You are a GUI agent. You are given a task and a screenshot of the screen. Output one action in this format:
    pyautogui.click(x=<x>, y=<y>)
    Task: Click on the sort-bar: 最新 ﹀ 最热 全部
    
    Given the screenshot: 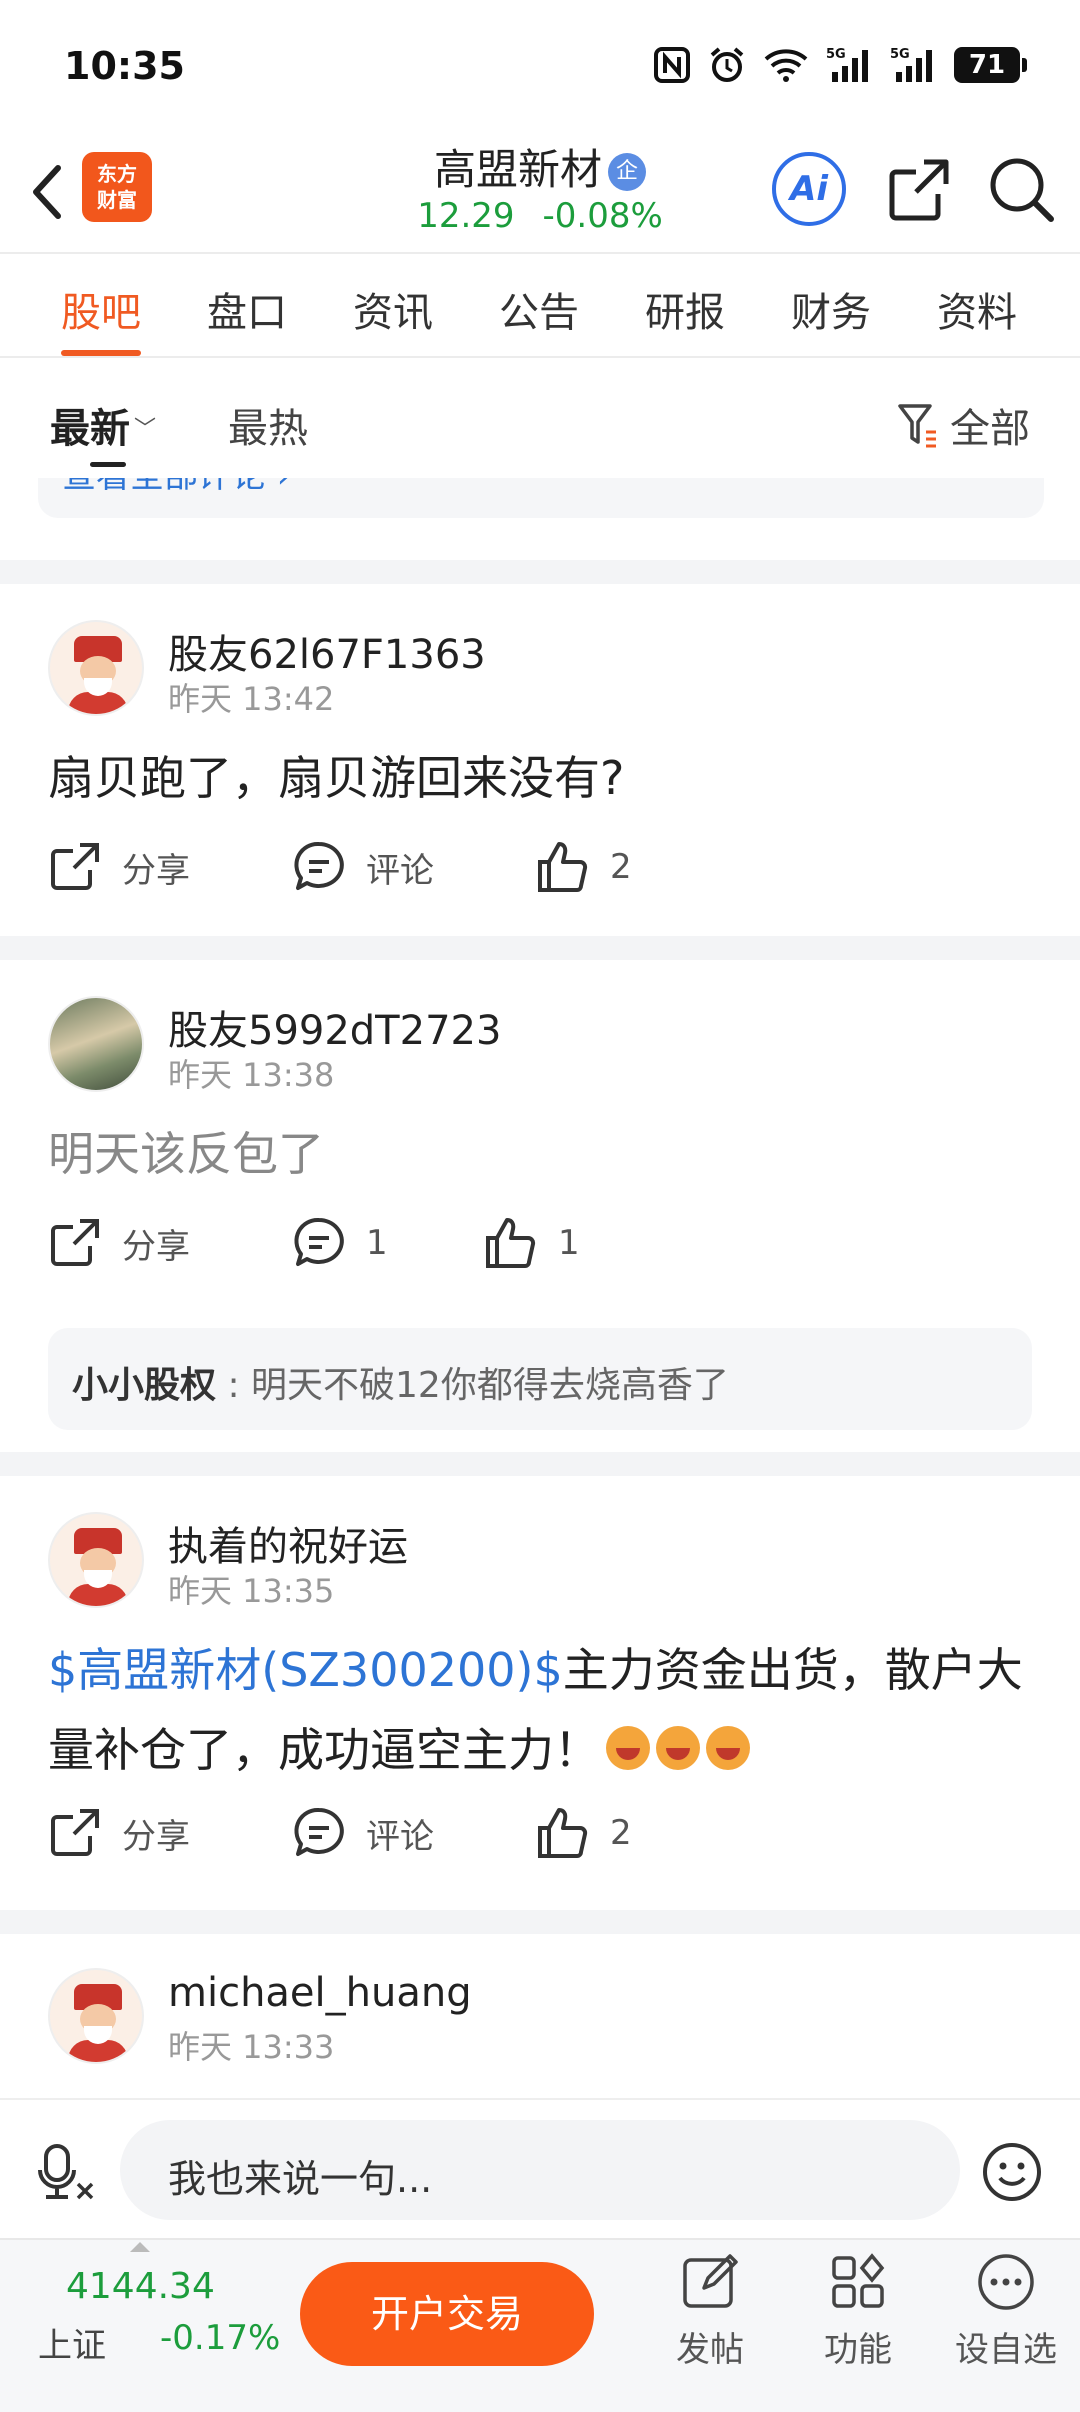 What is the action you would take?
    pyautogui.click(x=540, y=419)
    